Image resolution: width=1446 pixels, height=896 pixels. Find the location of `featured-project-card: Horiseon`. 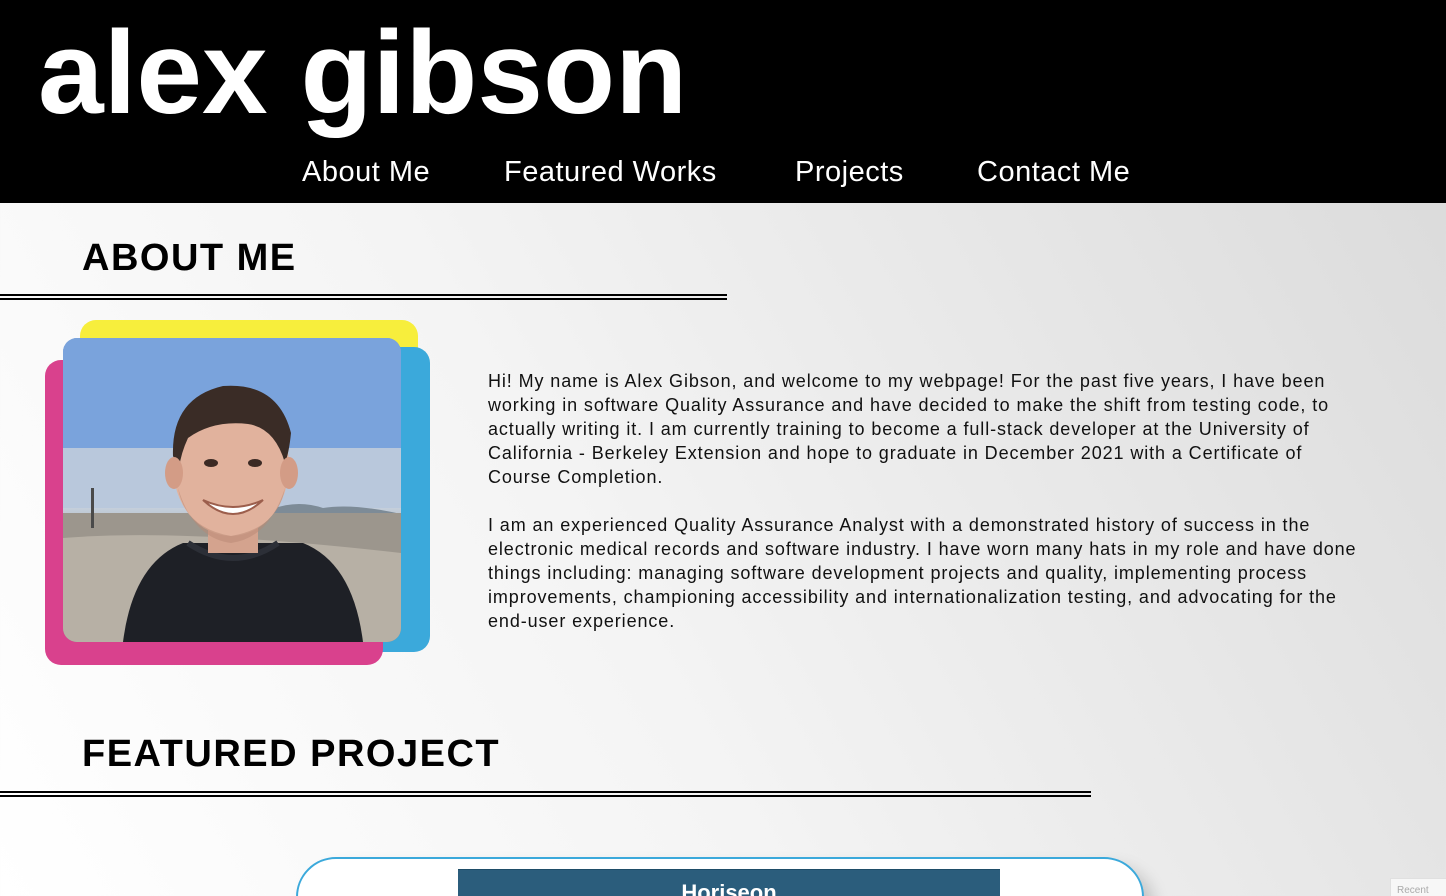

featured-project-card: Horiseon is located at coordinates (720, 876).